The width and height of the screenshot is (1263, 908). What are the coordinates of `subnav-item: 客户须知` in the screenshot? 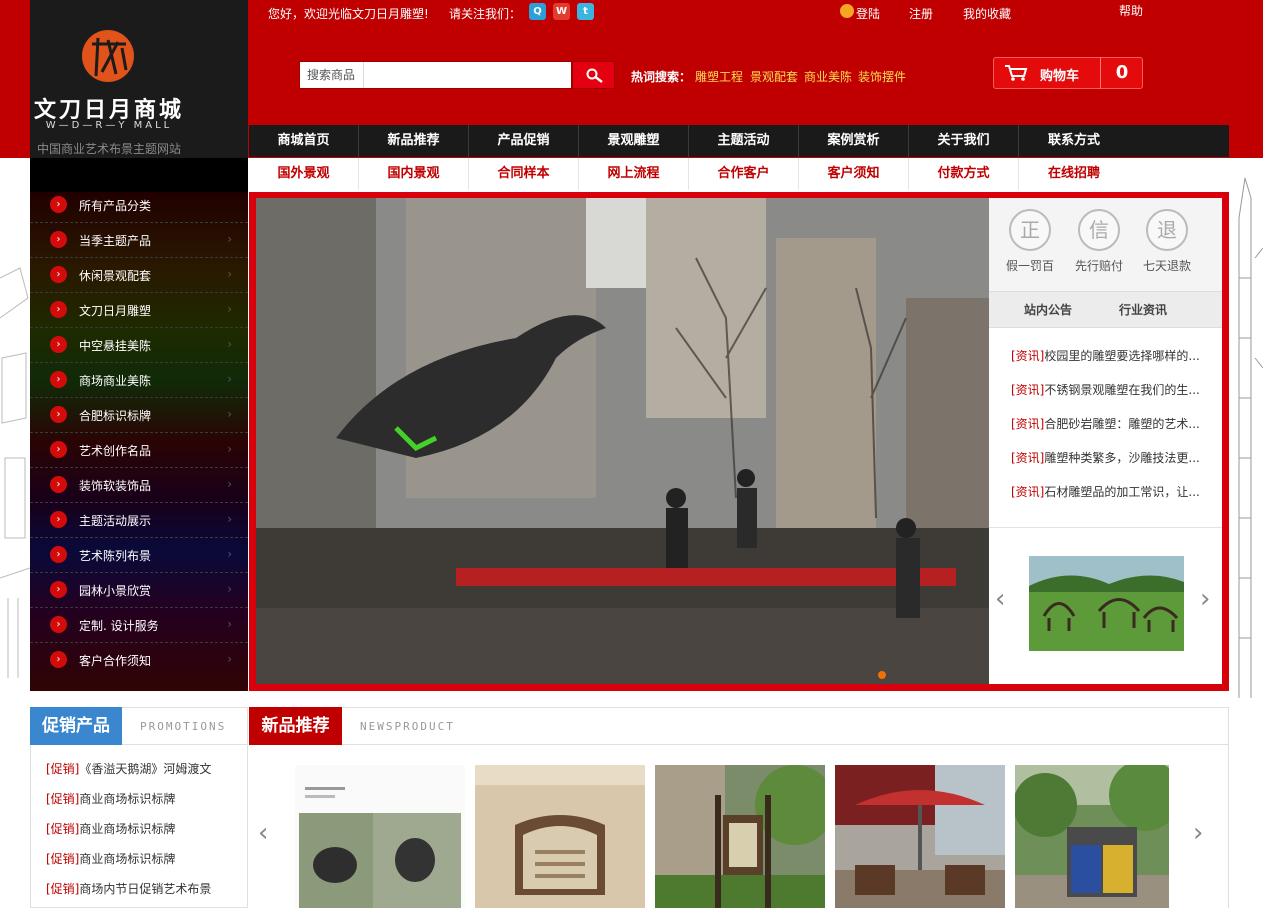 It's located at (854, 174).